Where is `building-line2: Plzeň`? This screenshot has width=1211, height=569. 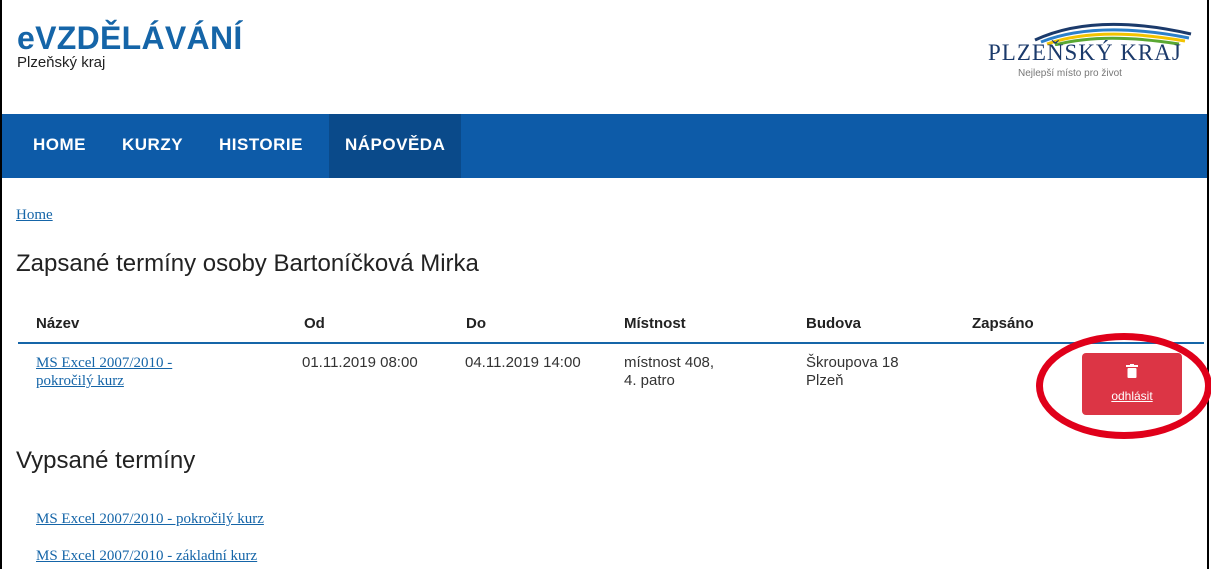
building-line2: Plzeň is located at coordinates (825, 380).